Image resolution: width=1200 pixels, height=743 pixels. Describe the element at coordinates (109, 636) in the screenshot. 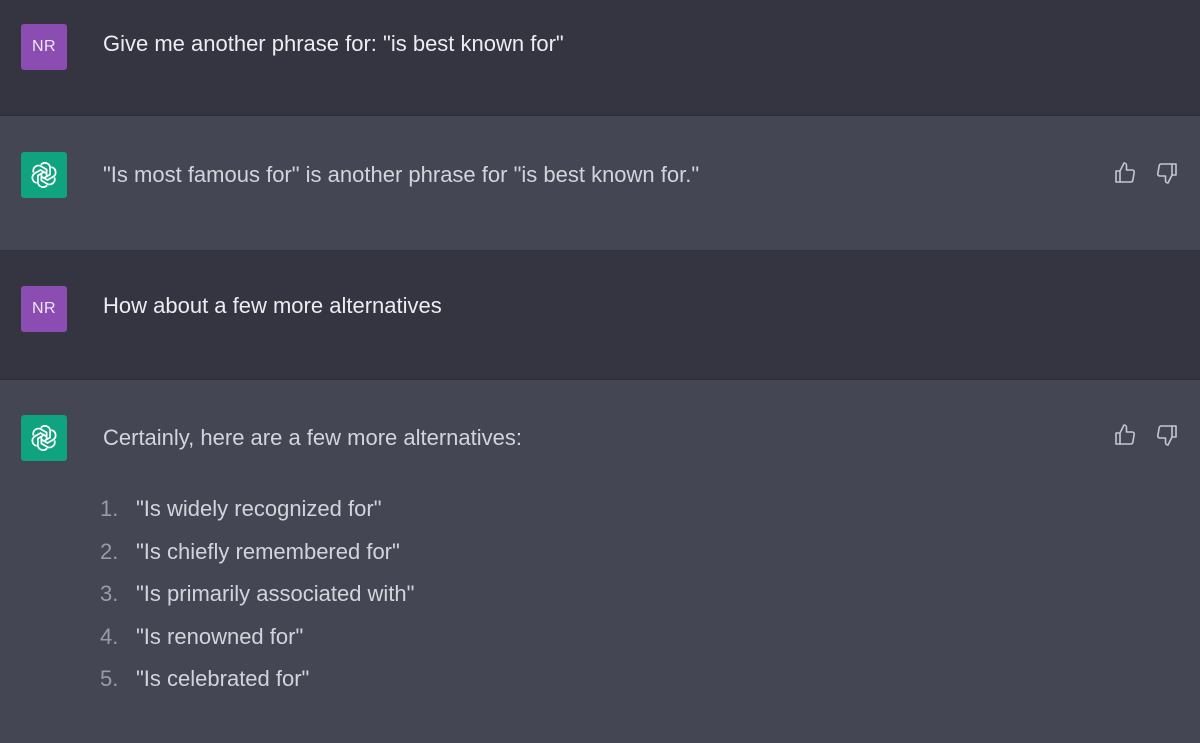

I see `list-number: 4.` at that location.